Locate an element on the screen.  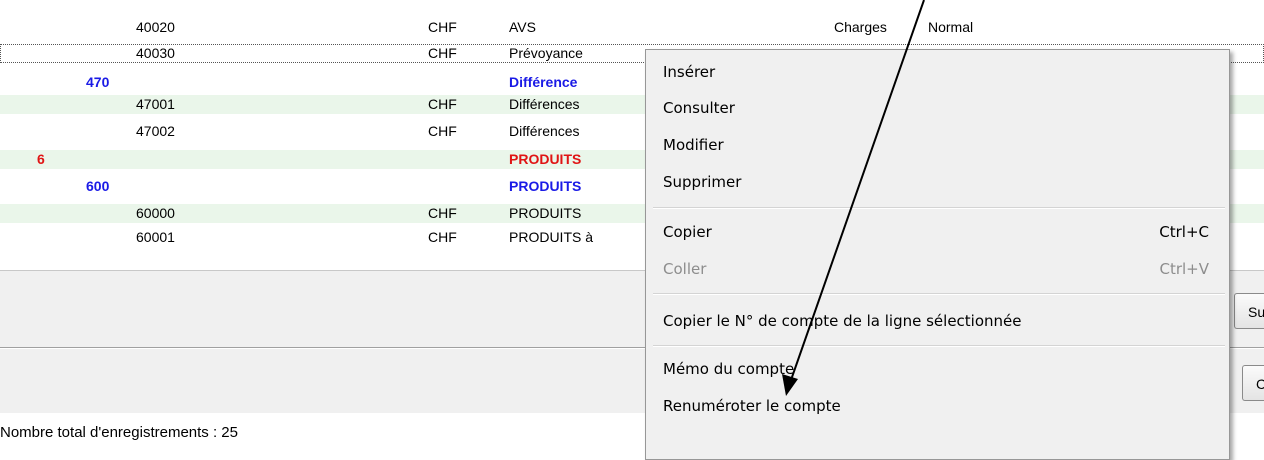
account-label: Prévoyance is located at coordinates (546, 53).